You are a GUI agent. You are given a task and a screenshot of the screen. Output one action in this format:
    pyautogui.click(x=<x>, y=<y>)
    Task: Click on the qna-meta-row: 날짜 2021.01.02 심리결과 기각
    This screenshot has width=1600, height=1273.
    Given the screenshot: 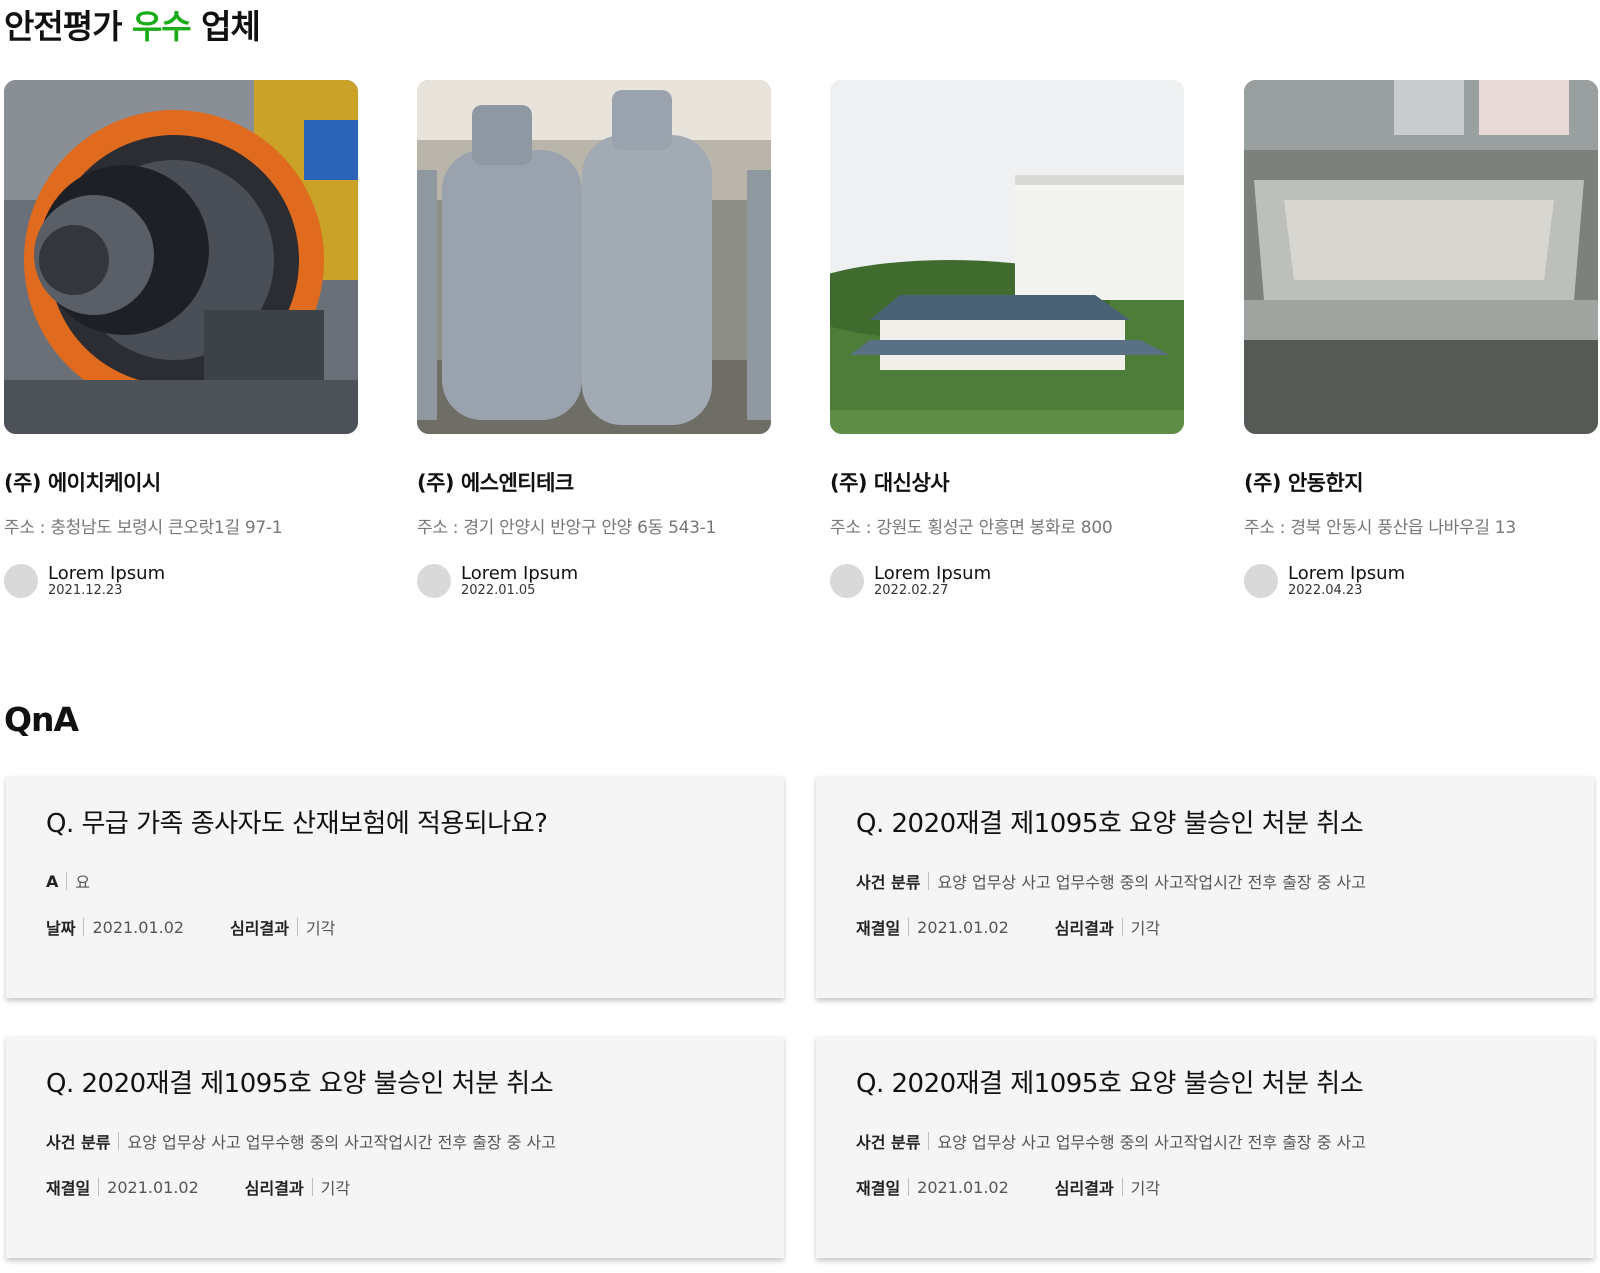 What is the action you would take?
    pyautogui.click(x=415, y=927)
    